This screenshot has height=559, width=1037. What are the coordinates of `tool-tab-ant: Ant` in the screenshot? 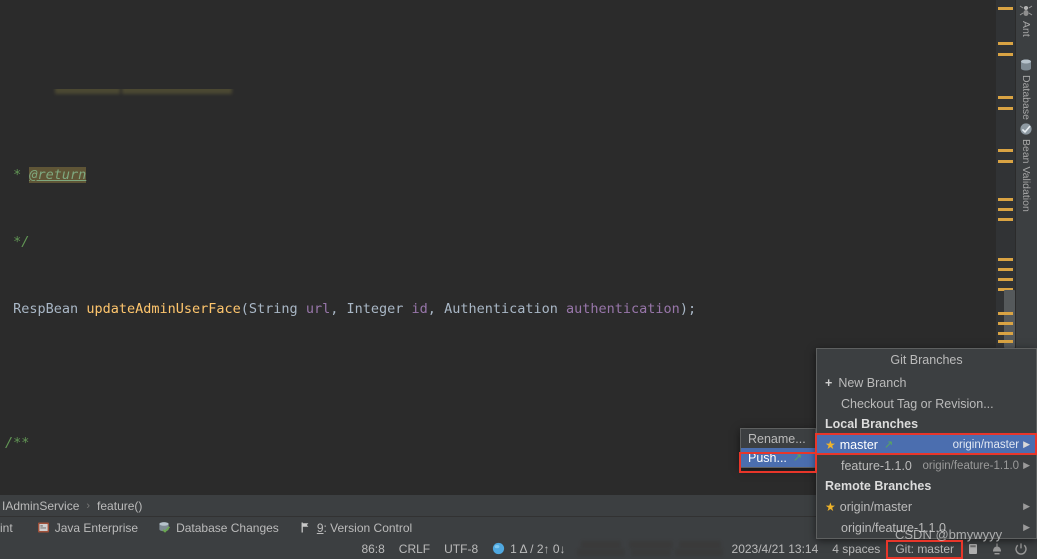 It's located at (1026, 28).